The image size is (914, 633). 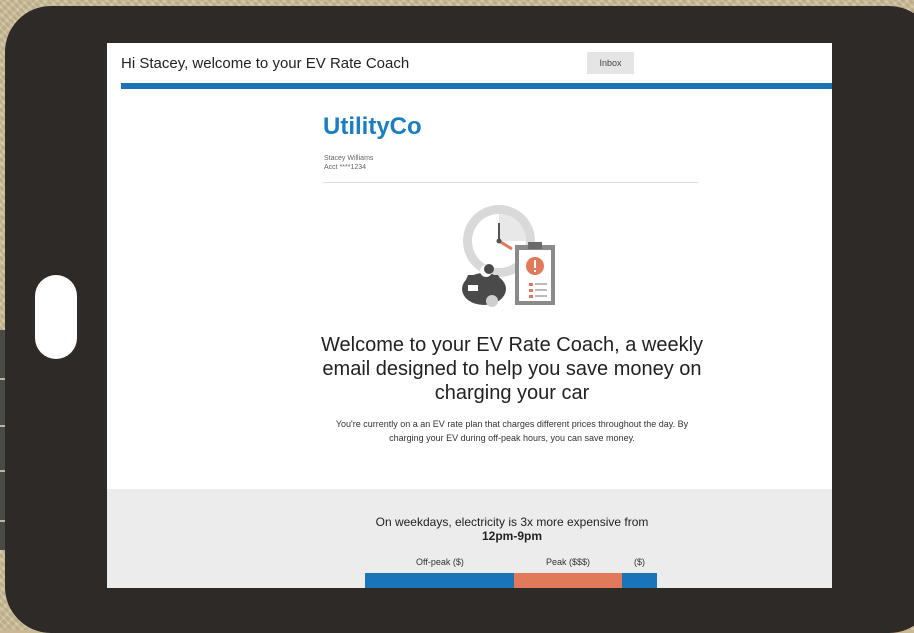 What do you see at coordinates (476, 86) in the screenshot?
I see `header-accent-bar` at bounding box center [476, 86].